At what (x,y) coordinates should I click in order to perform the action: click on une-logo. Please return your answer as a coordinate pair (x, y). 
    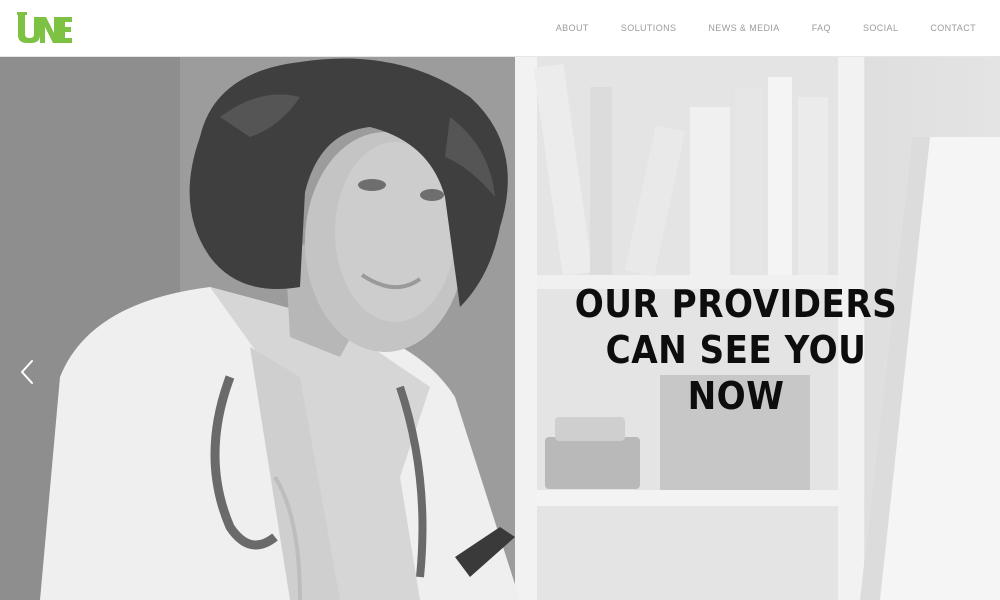
    Looking at the image, I should click on (44, 27).